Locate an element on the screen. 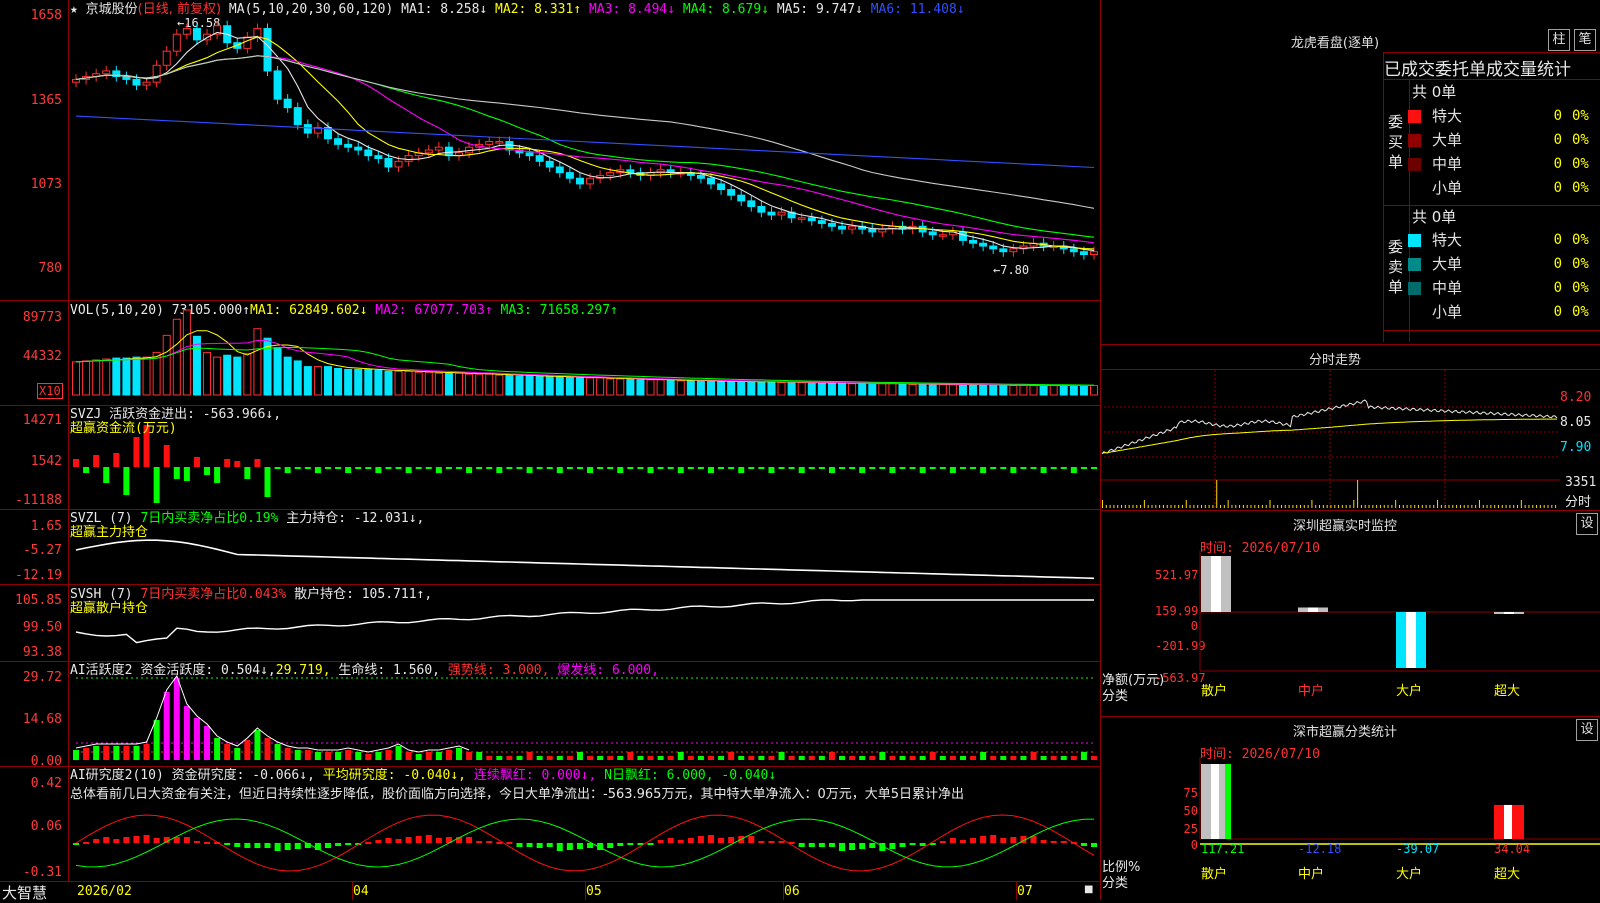 This screenshot has width=1600, height=903. category-data-label: 117.21 is located at coordinates (1222, 849).